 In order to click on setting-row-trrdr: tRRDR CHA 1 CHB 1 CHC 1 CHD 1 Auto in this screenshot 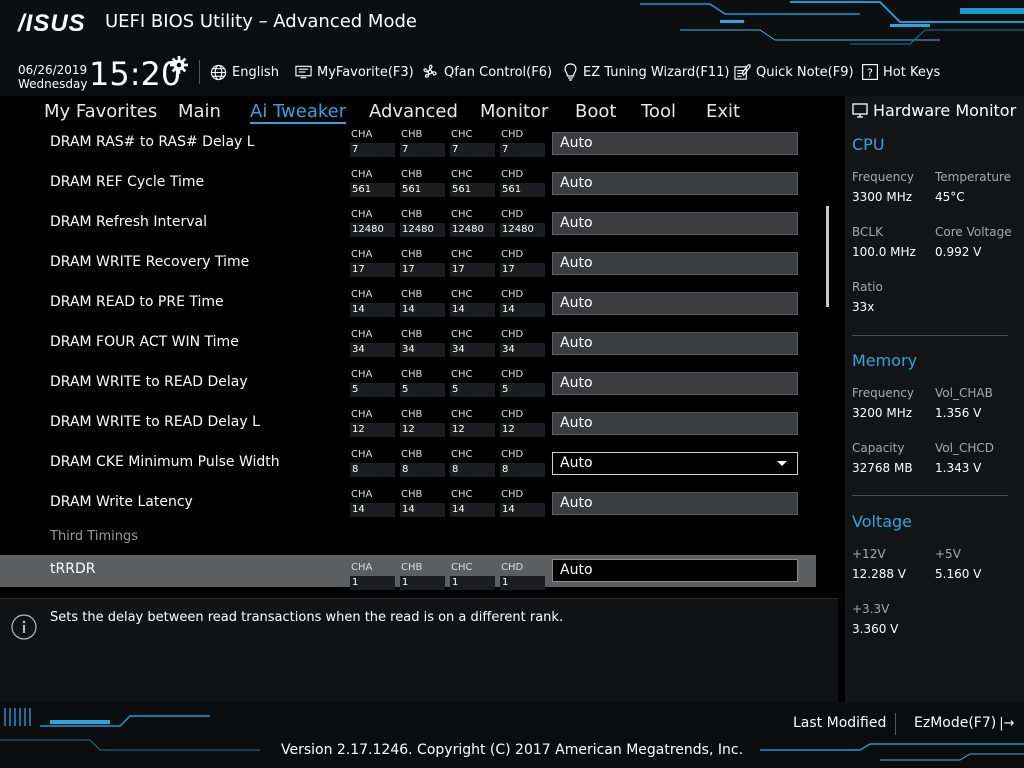, I will do `click(408, 572)`.